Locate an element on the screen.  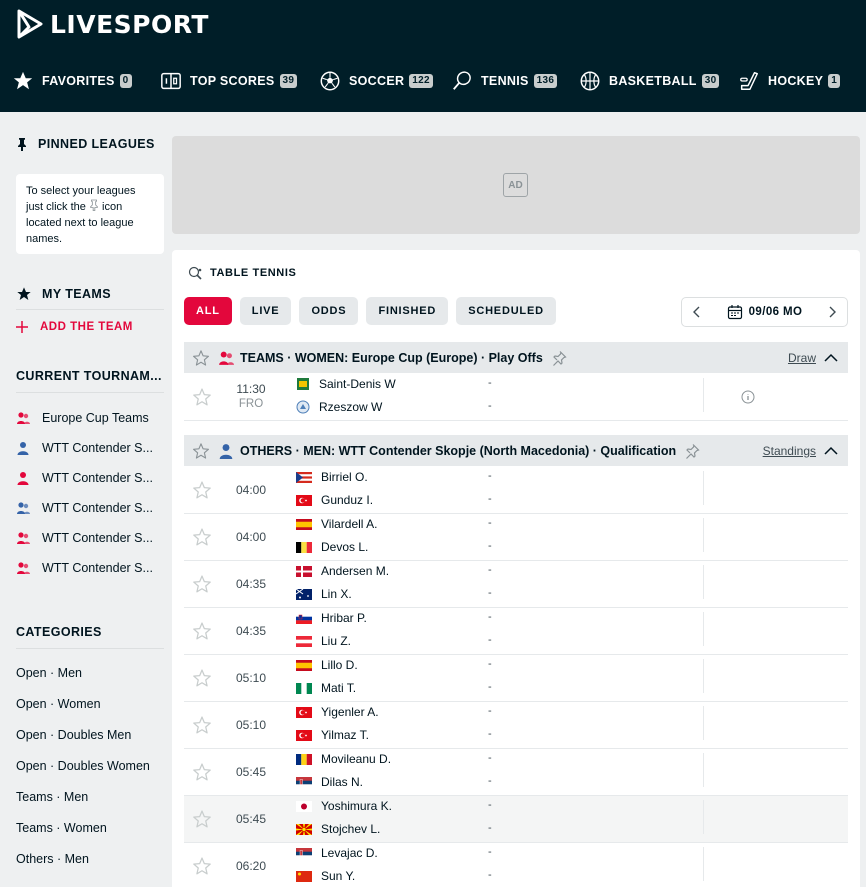
filter-scheduled: SCHEDULED is located at coordinates (506, 311).